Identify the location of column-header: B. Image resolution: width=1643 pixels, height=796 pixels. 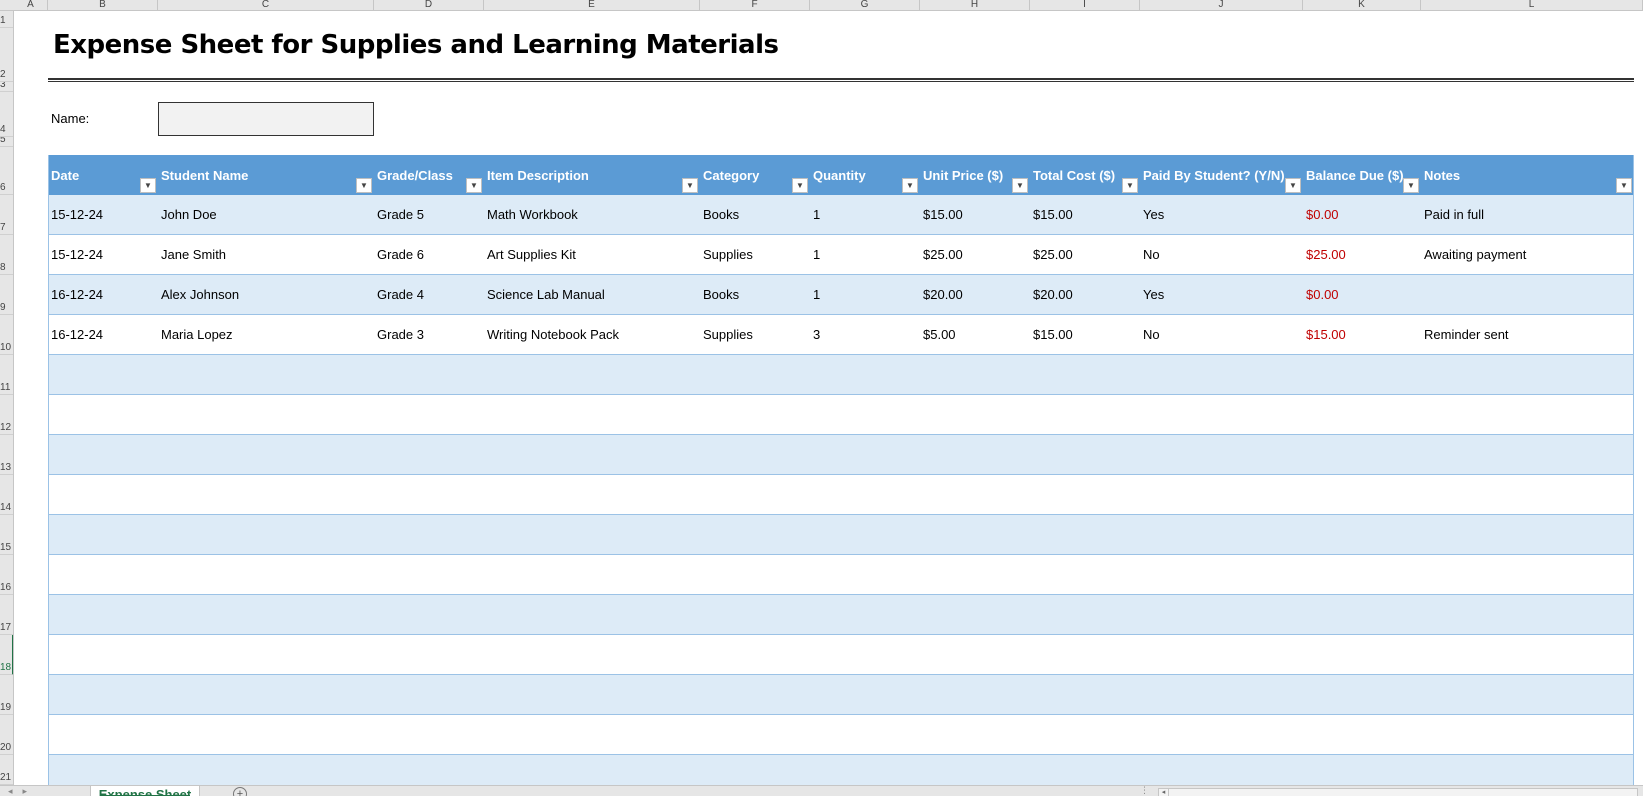
(103, 5).